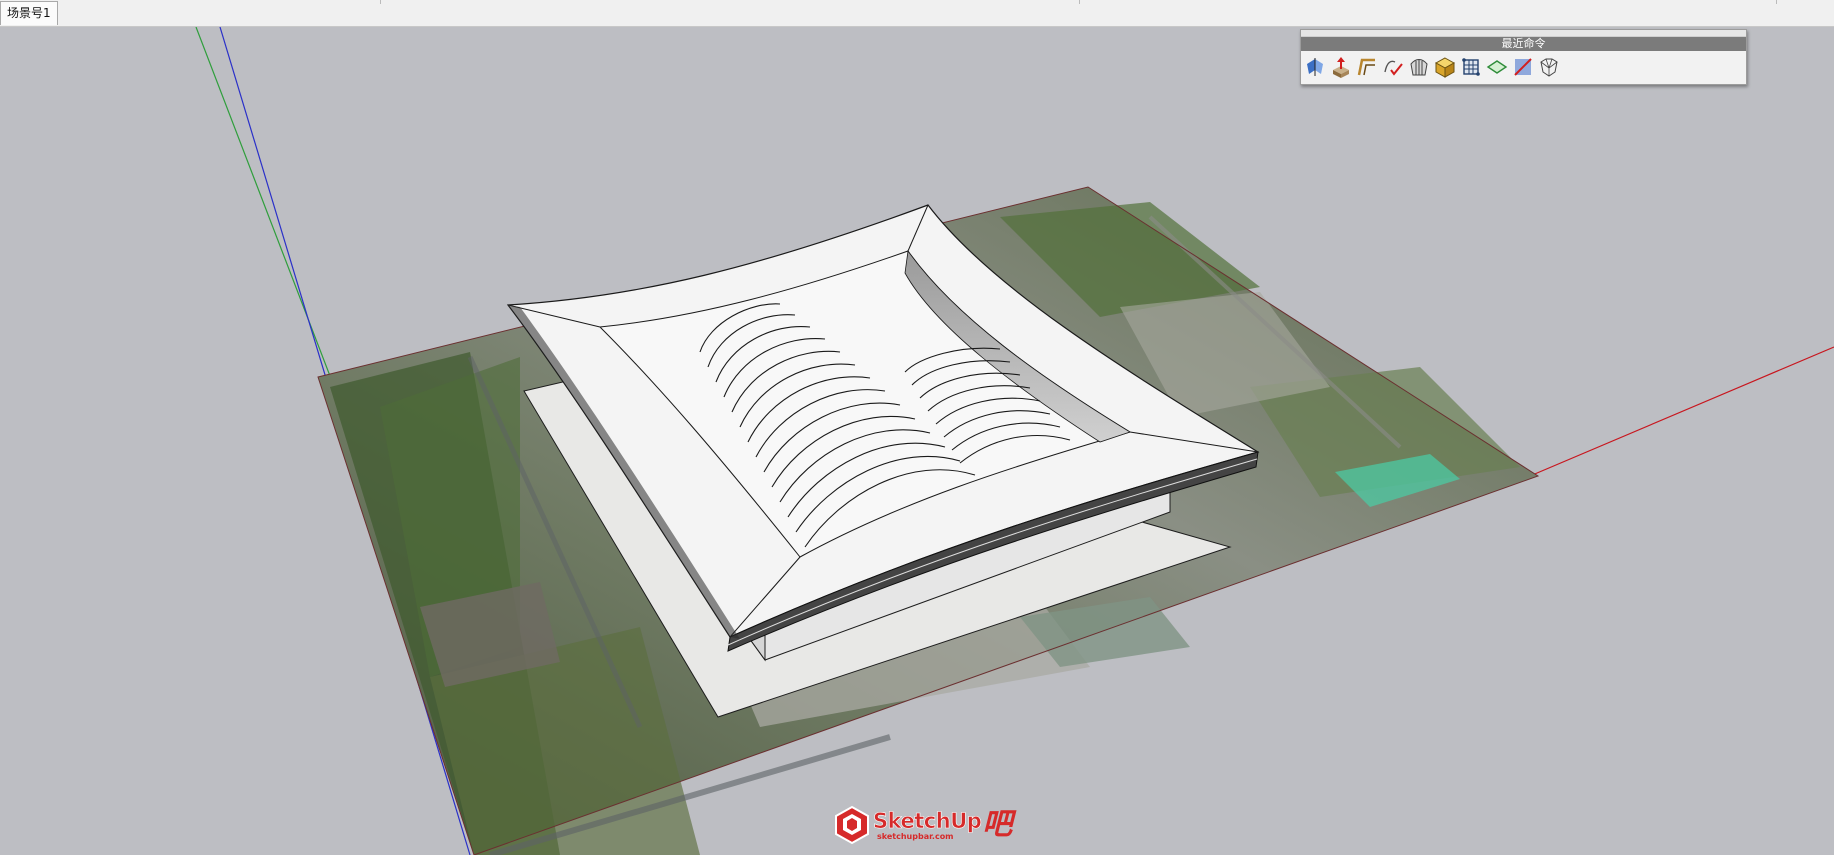  What do you see at coordinates (1445, 67) in the screenshot?
I see `subdivide-cube-icon` at bounding box center [1445, 67].